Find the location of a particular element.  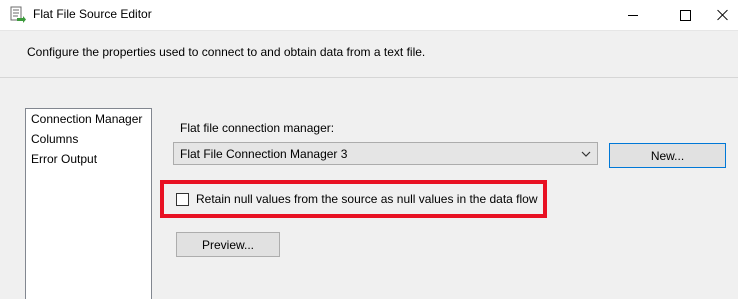

data-source-icon is located at coordinates (18, 15).